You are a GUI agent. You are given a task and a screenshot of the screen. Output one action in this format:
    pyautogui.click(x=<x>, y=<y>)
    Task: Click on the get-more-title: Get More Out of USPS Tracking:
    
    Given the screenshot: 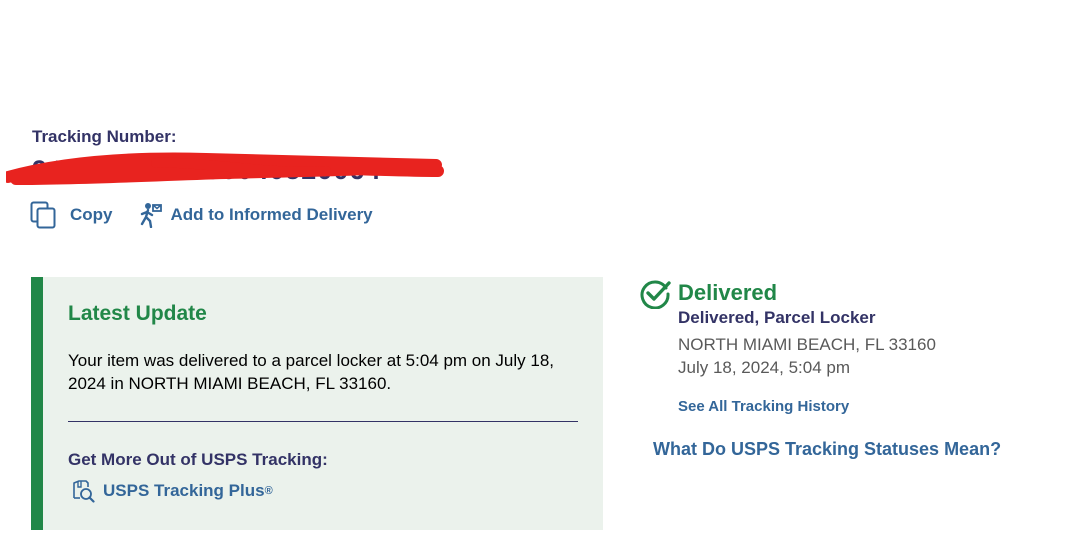 What is the action you would take?
    pyautogui.click(x=198, y=459)
    